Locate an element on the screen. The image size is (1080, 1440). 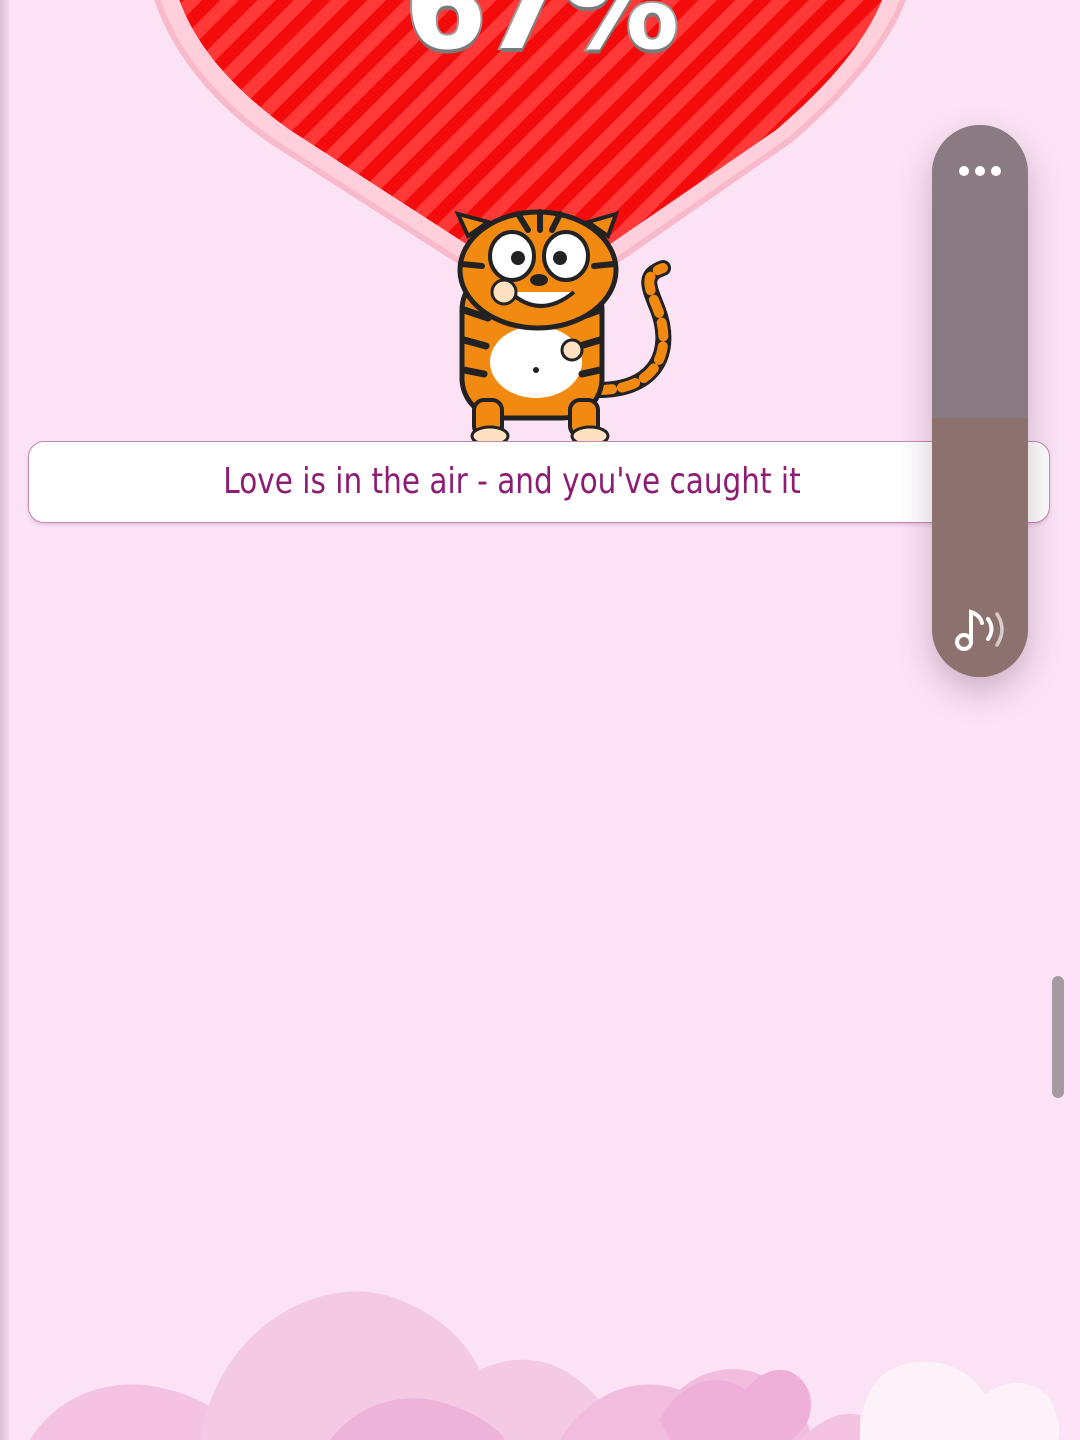
music-note-sound-icon is located at coordinates (981, 630).